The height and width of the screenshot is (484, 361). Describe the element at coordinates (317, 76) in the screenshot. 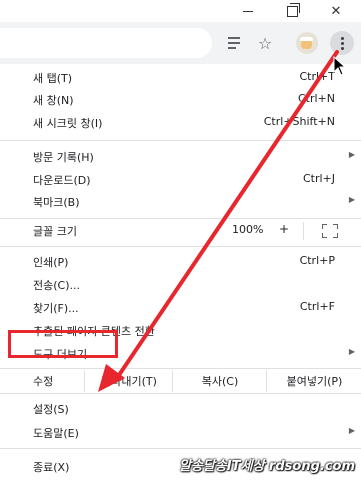

I see `new-tab-shortcut: Ctrl+T` at that location.